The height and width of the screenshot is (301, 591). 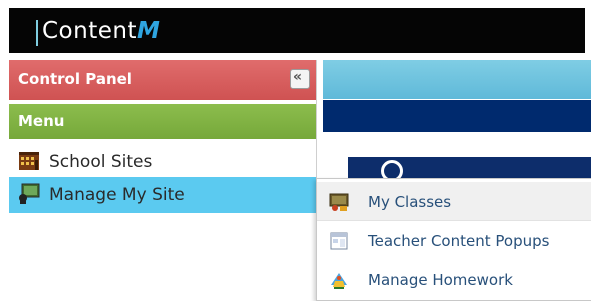 What do you see at coordinates (410, 202) in the screenshot?
I see `popup-item-label: My Classes` at bounding box center [410, 202].